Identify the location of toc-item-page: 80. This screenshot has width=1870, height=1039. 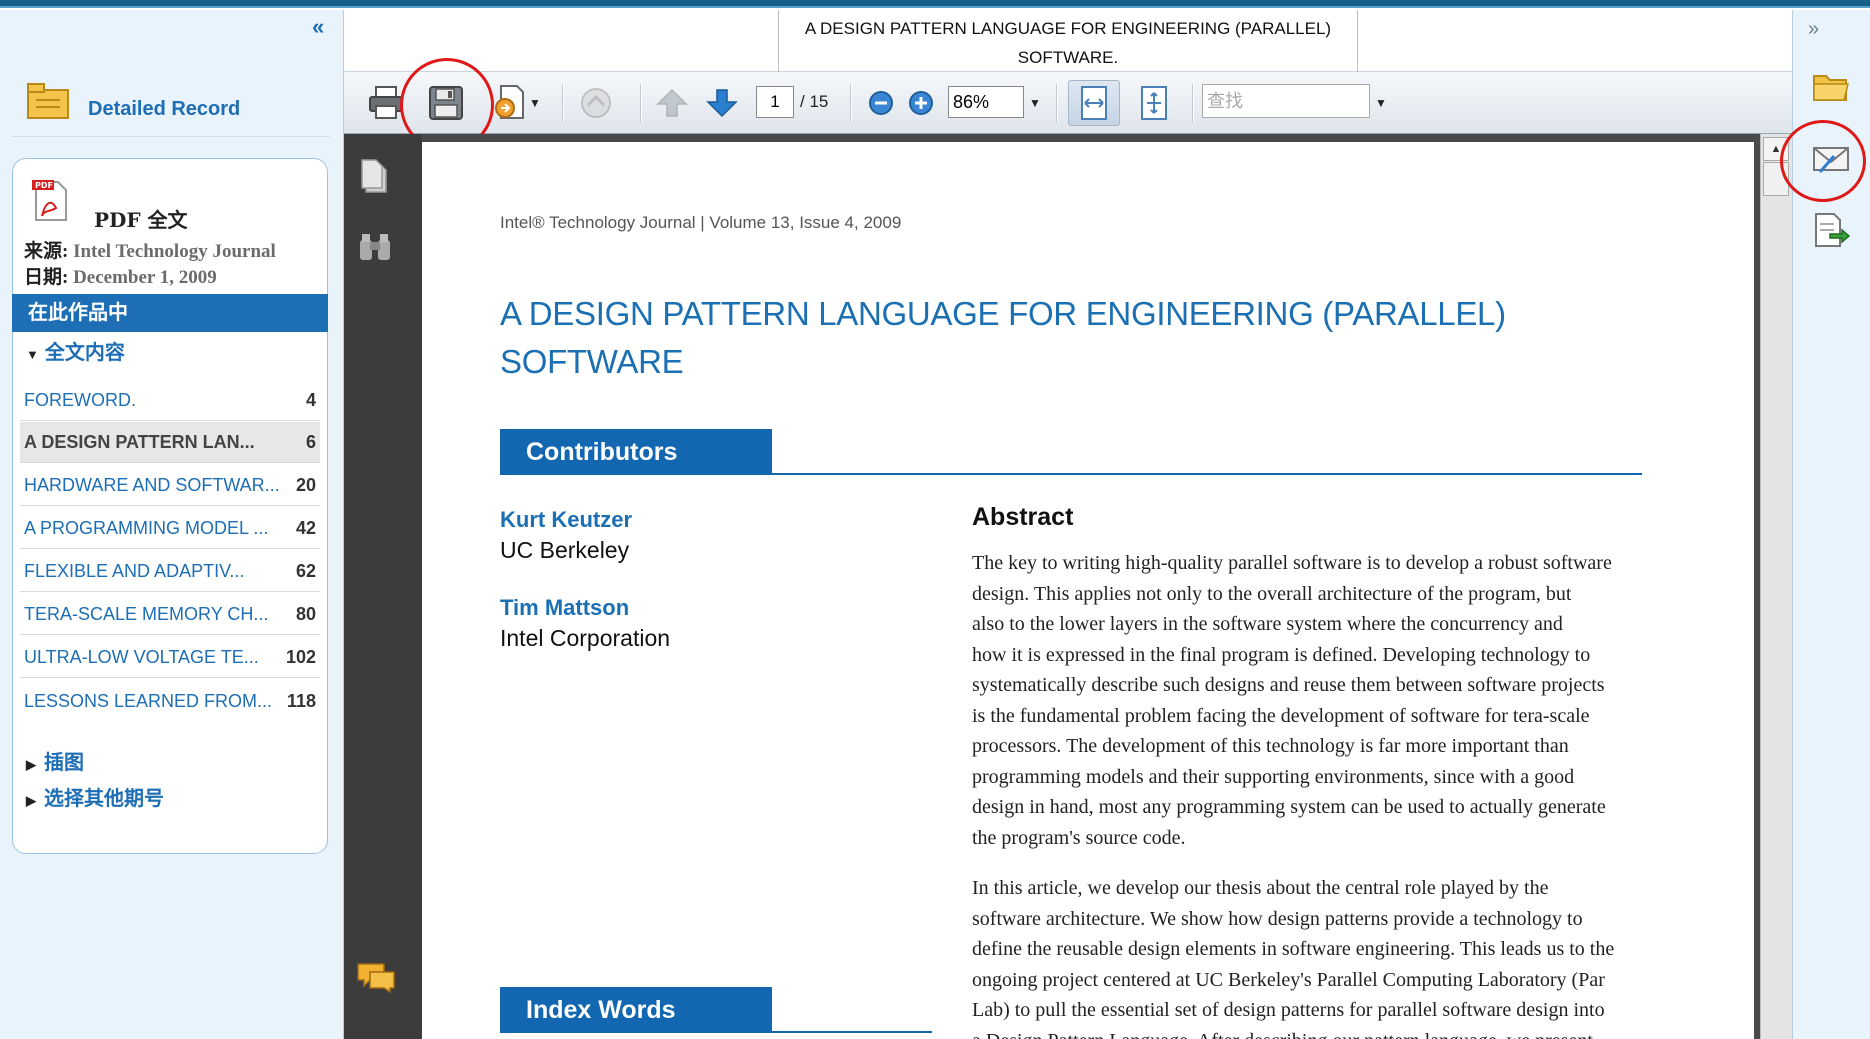
(305, 613).